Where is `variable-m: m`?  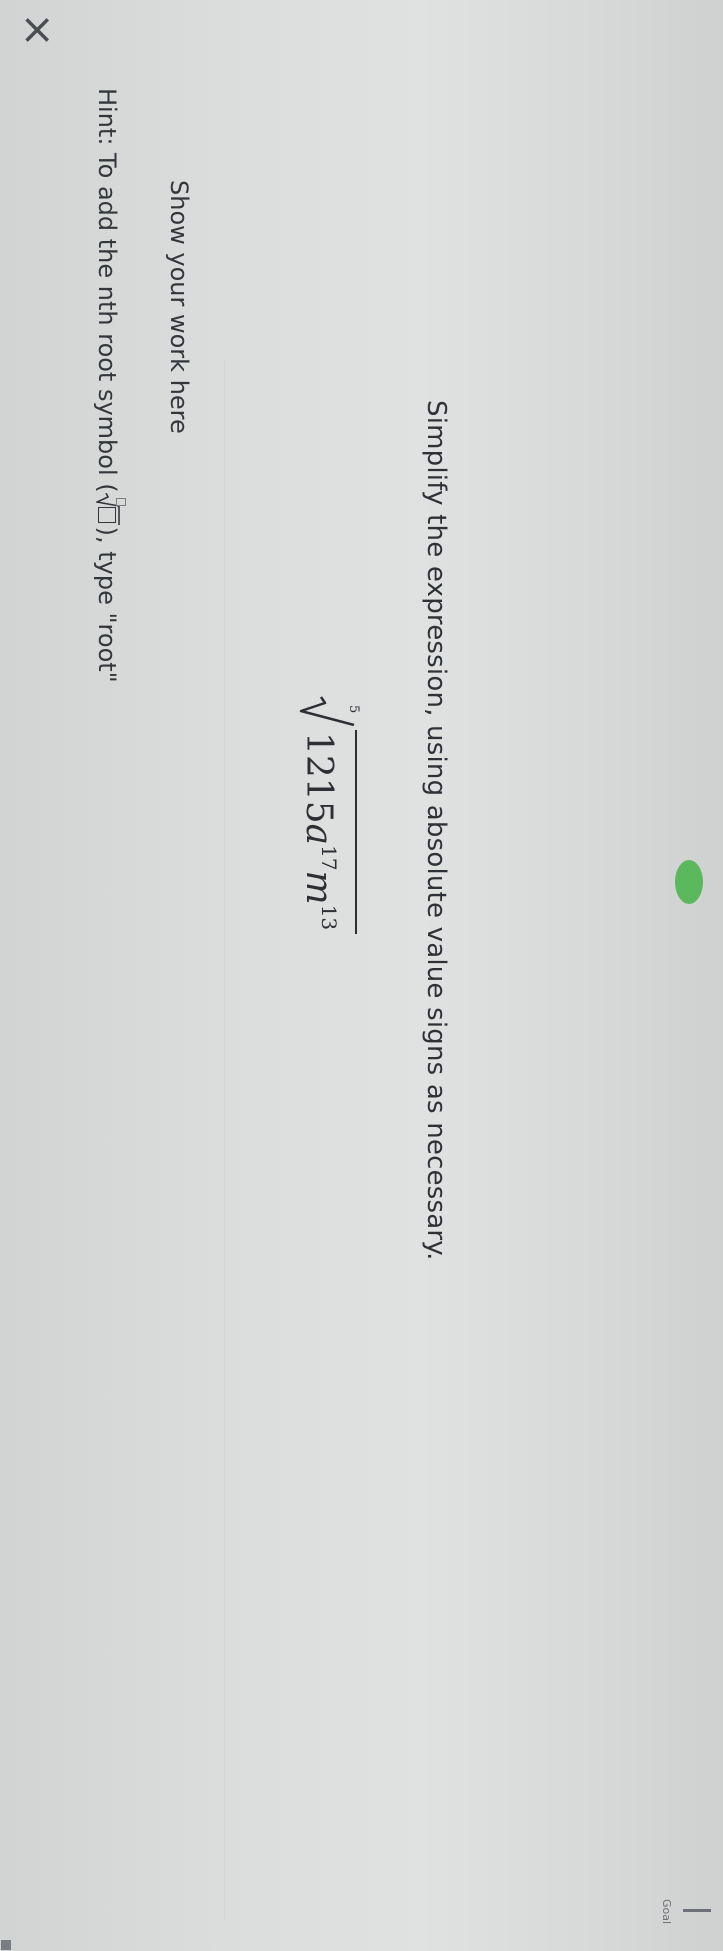 variable-m: m is located at coordinates (318, 887).